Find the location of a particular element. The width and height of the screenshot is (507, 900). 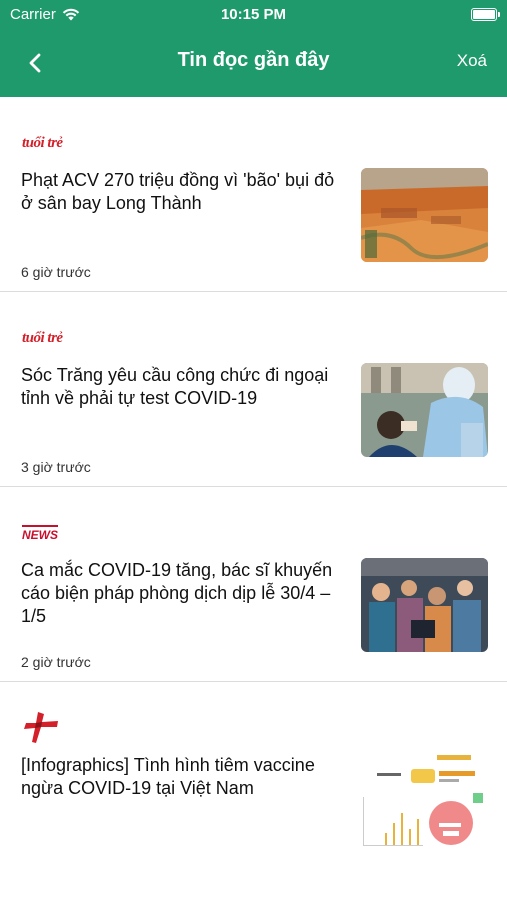

cross-logo-icon is located at coordinates (41, 727).